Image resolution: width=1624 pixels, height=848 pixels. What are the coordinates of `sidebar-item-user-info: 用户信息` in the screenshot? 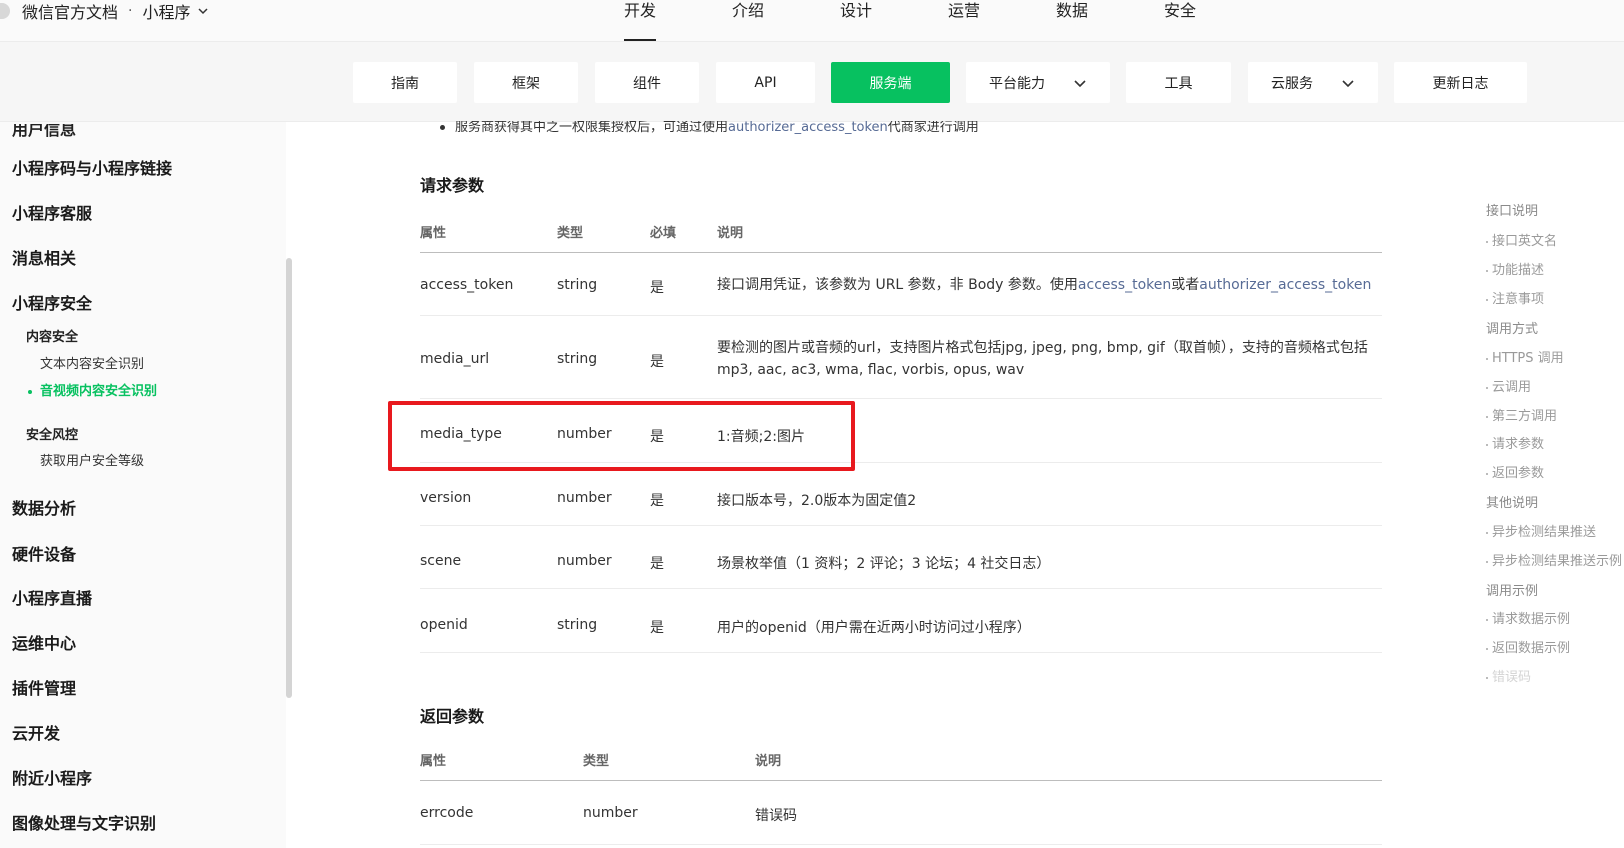 It's located at (44, 132).